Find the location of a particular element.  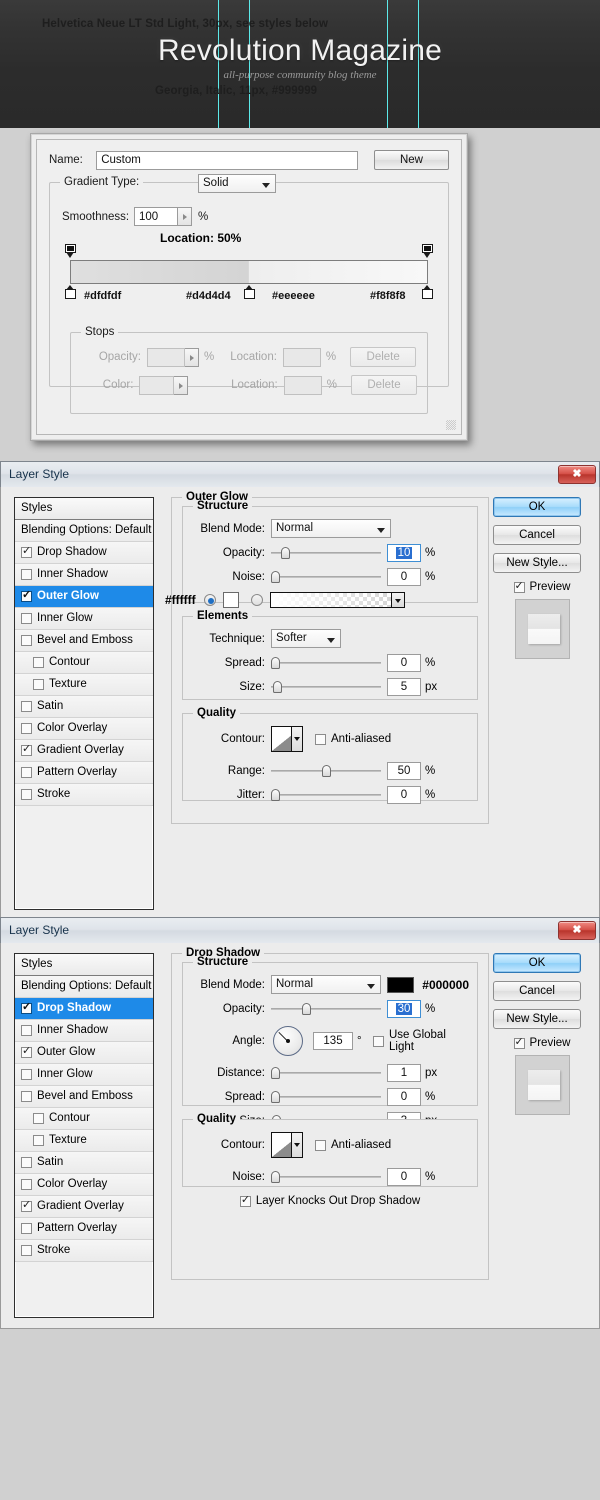

smoothness-stepper is located at coordinates (185, 216).